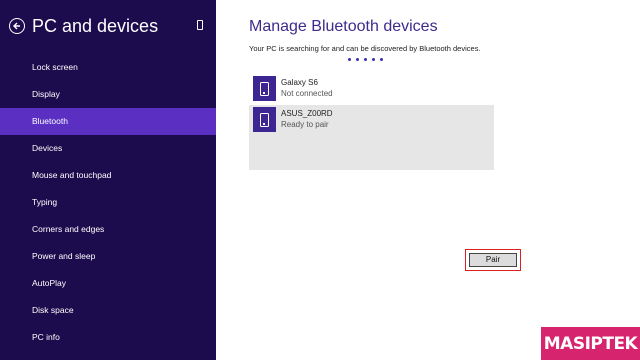 Image resolution: width=640 pixels, height=360 pixels. What do you see at coordinates (305, 124) in the screenshot?
I see `device-status: Ready to pair` at bounding box center [305, 124].